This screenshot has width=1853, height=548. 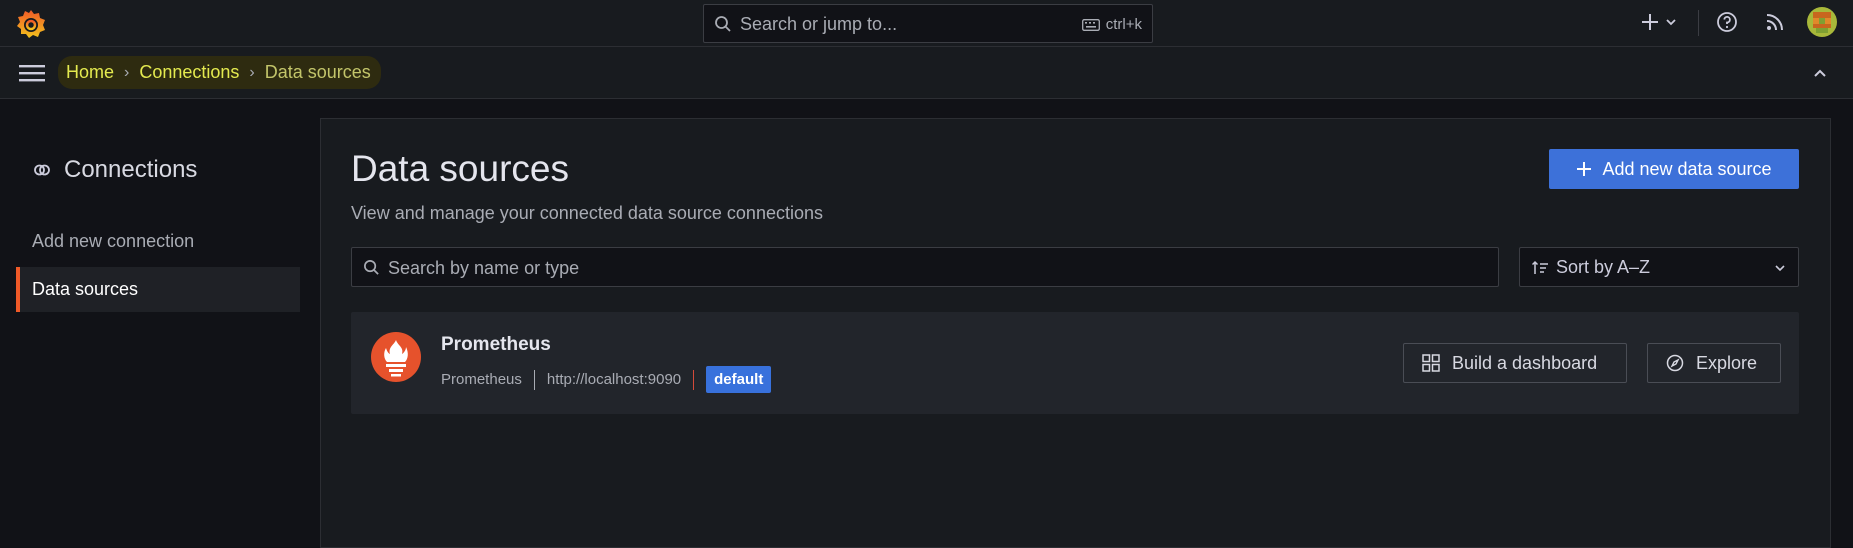 I want to click on help-icon, so click(x=1727, y=22).